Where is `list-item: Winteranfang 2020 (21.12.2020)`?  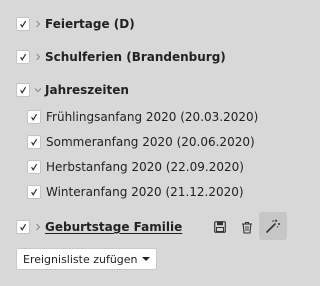 list-item: Winteranfang 2020 (21.12.2020) is located at coordinates (155, 192).